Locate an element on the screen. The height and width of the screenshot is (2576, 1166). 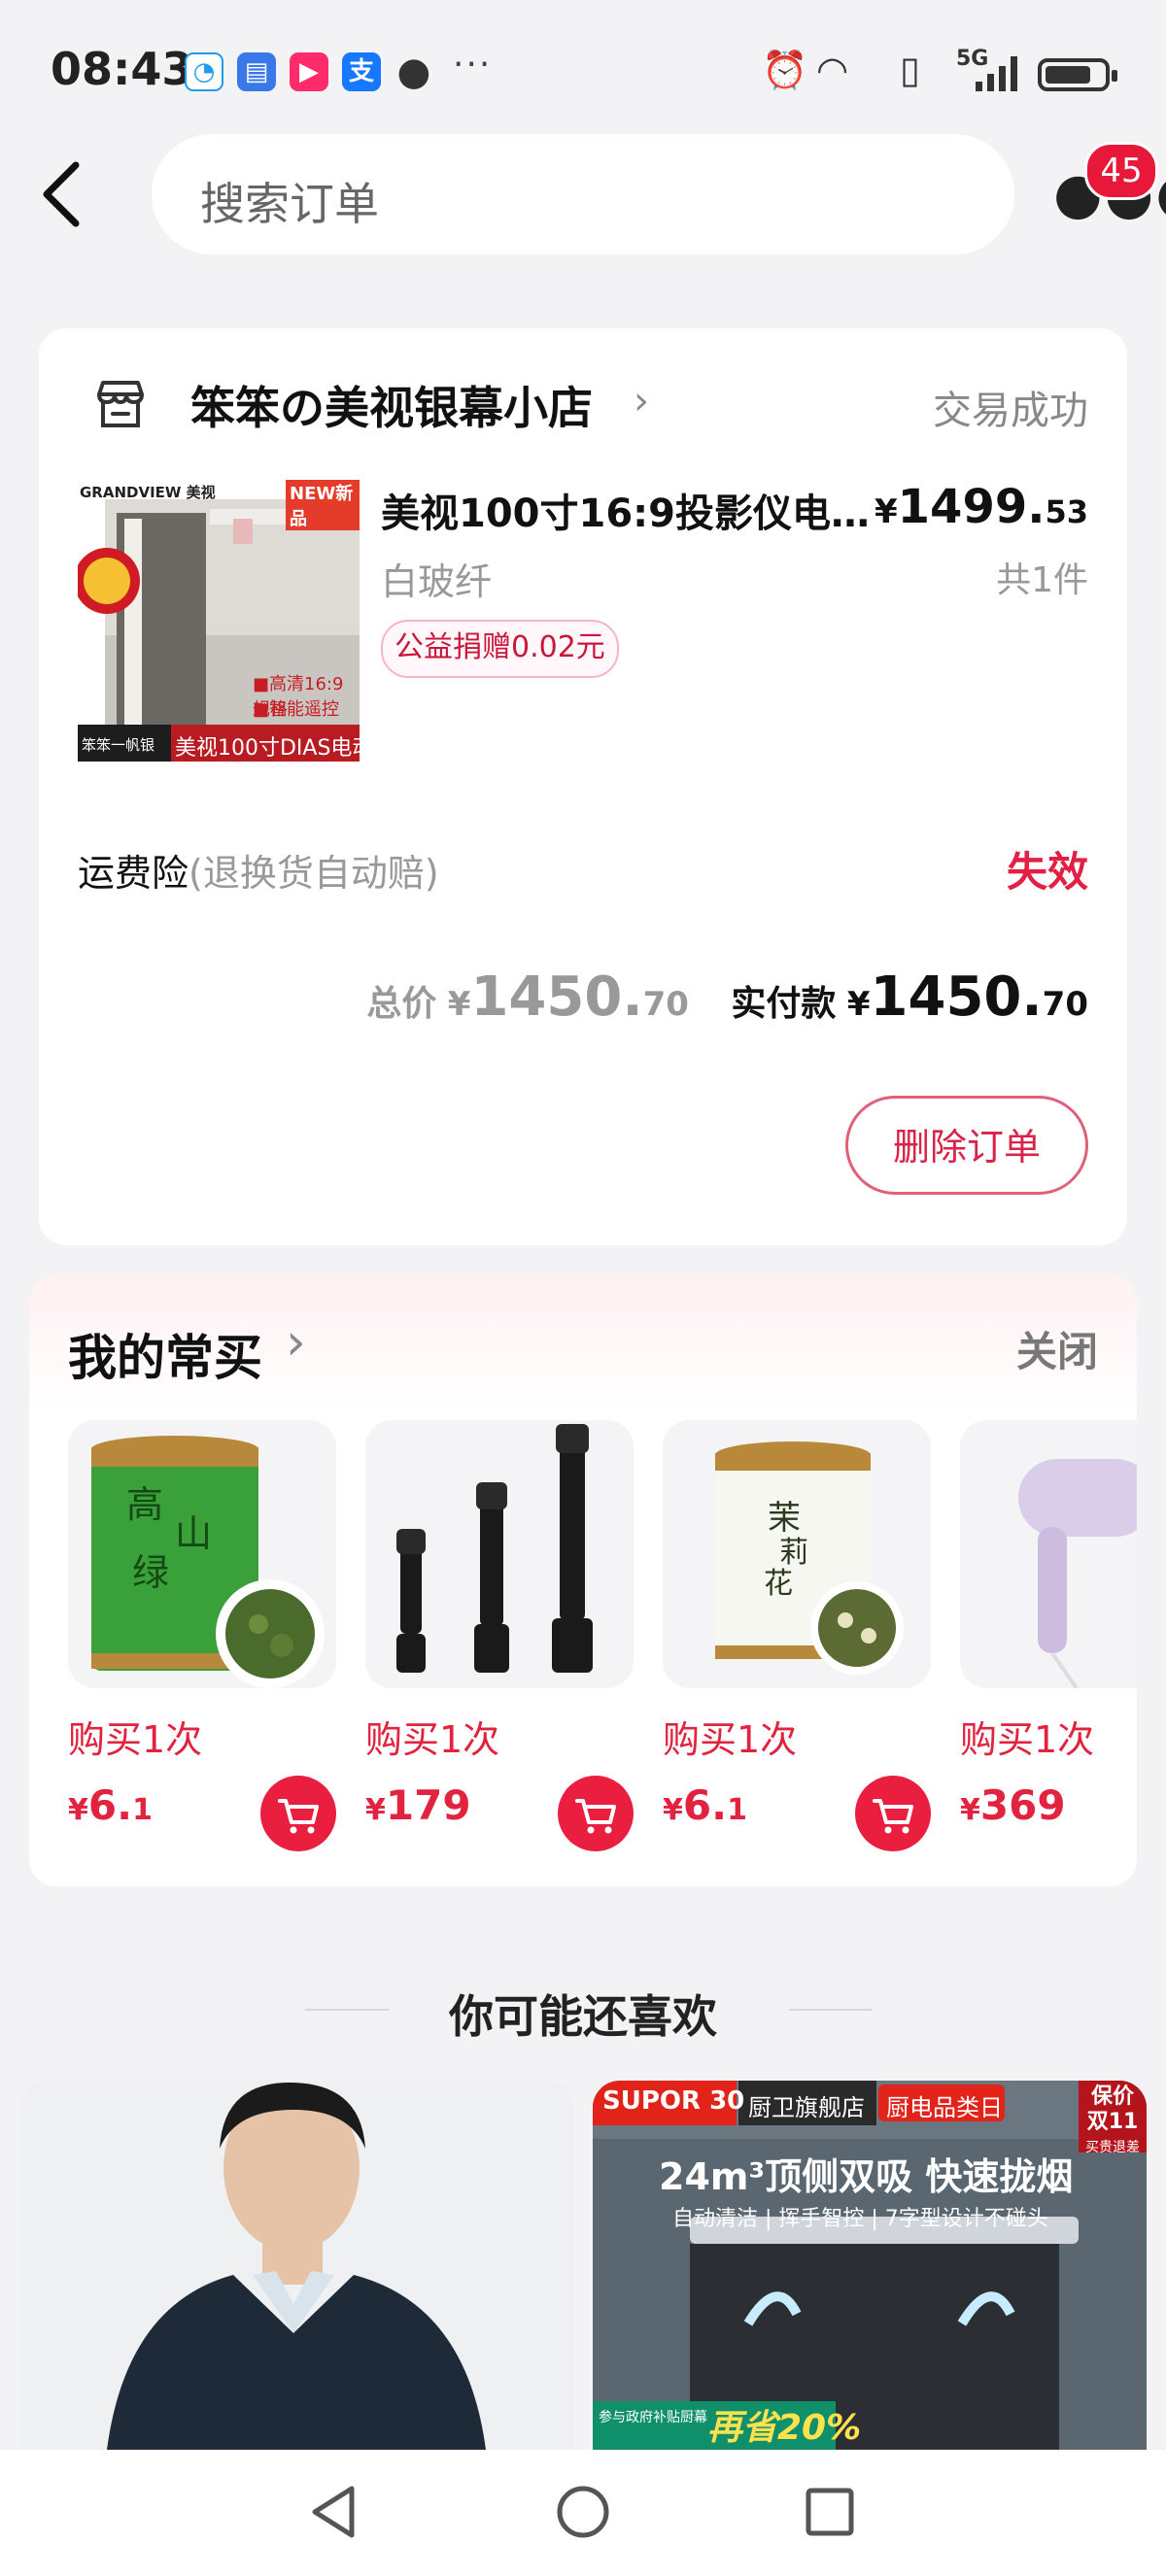
product-image: 茉 莉 花 is located at coordinates (797, 1554).